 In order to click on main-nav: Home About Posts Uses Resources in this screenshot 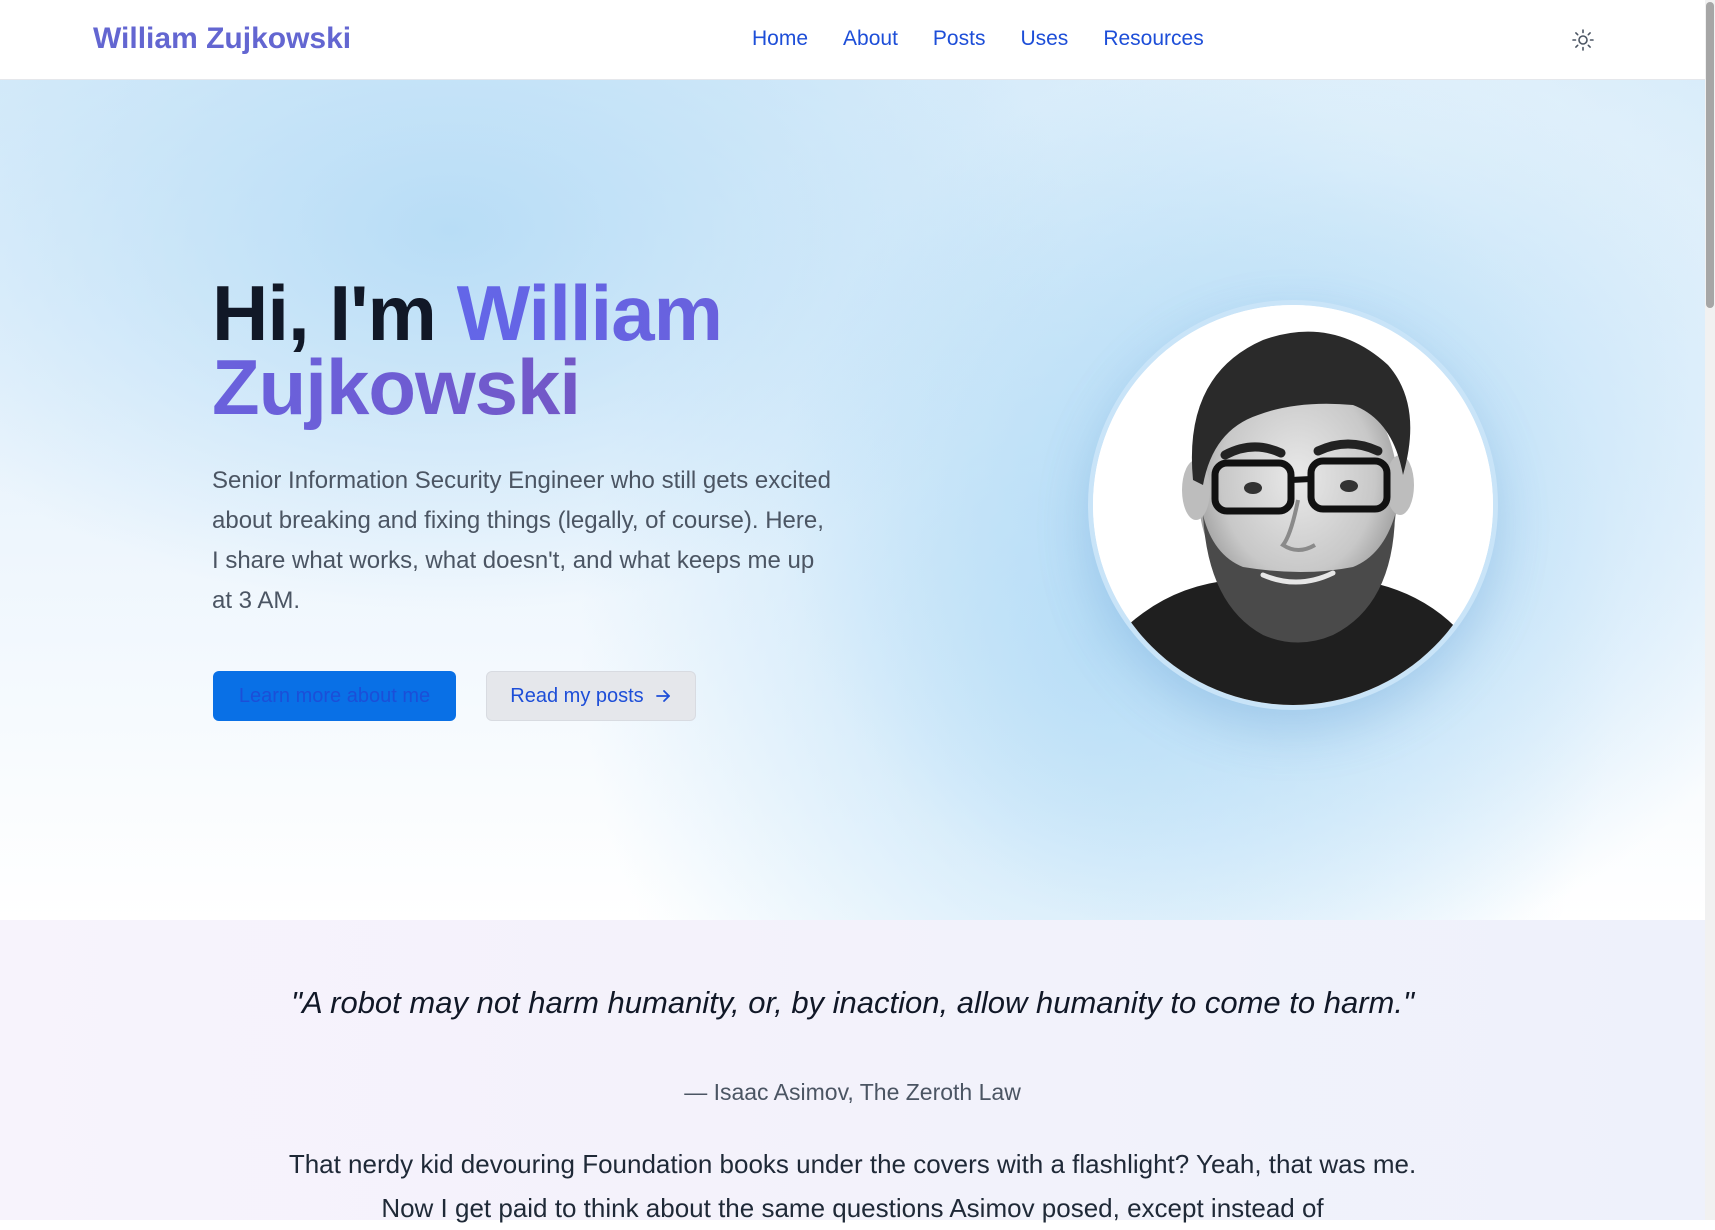, I will do `click(978, 39)`.